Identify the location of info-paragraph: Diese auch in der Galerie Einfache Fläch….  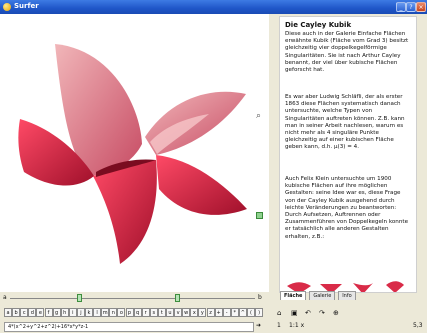
(347, 52).